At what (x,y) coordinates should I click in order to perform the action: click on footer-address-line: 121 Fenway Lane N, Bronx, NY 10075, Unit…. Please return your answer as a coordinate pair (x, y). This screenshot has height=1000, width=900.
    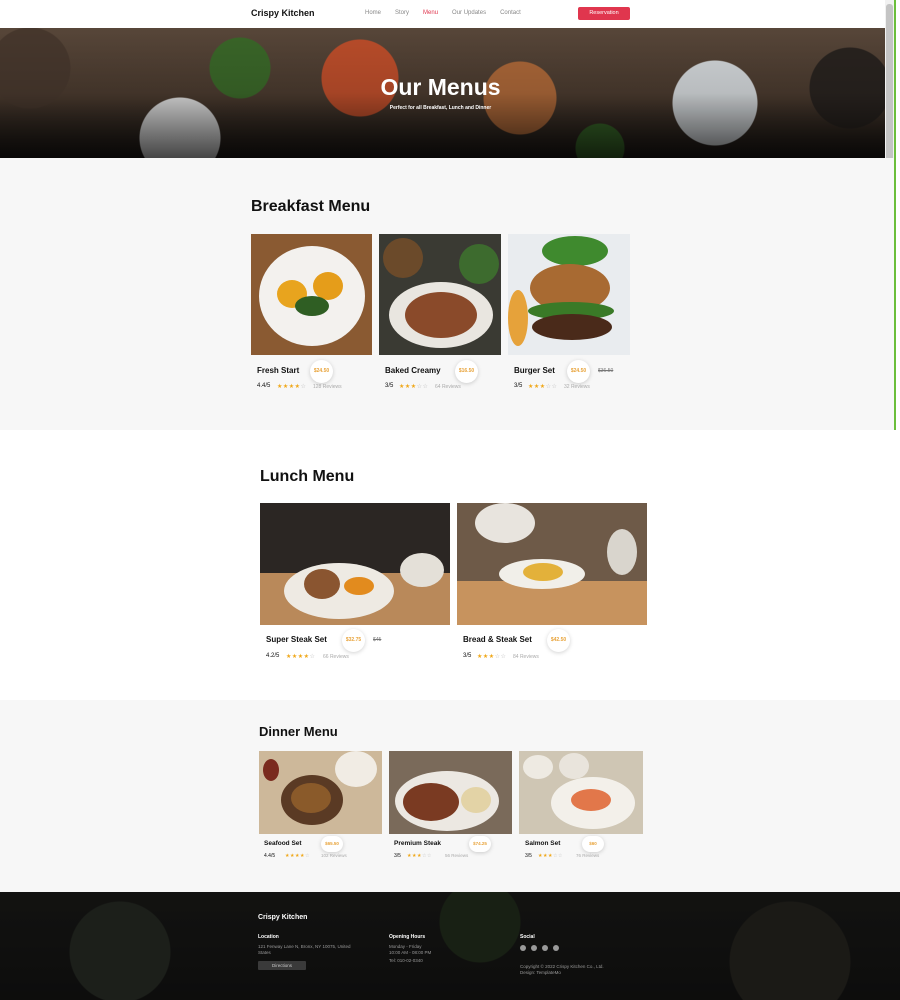
    Looking at the image, I should click on (304, 946).